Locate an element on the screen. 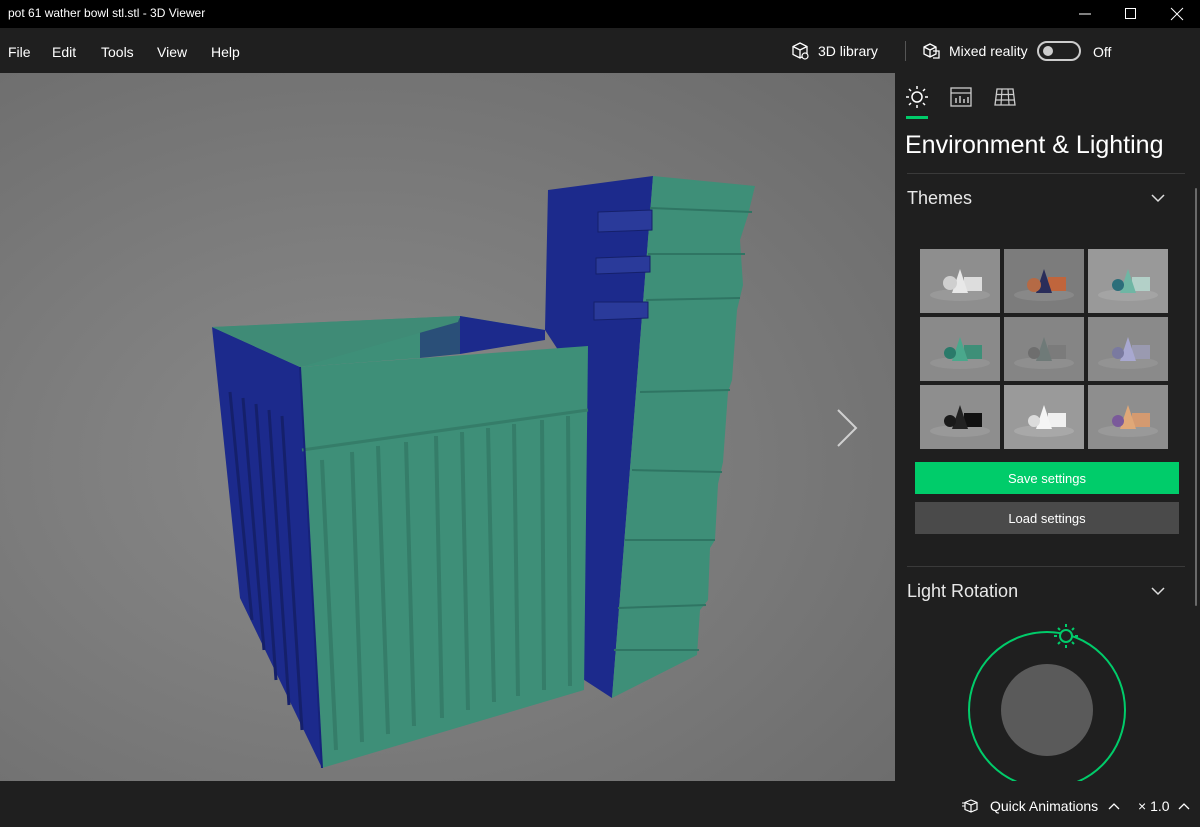 This screenshot has width=1200, height=827. bottom-bar: Quick Animations × 1.0 is located at coordinates (600, 804).